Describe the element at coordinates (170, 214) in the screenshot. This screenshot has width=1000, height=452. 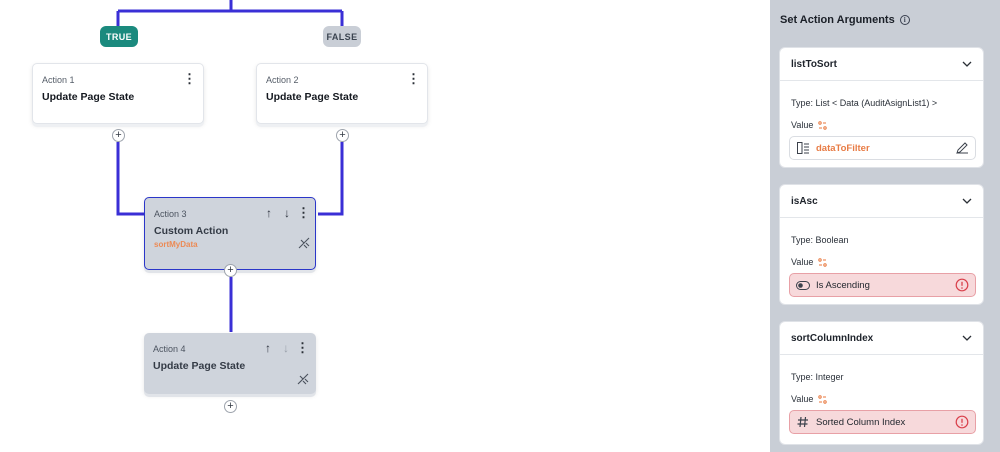
I see `action-3-label: Action 3` at that location.